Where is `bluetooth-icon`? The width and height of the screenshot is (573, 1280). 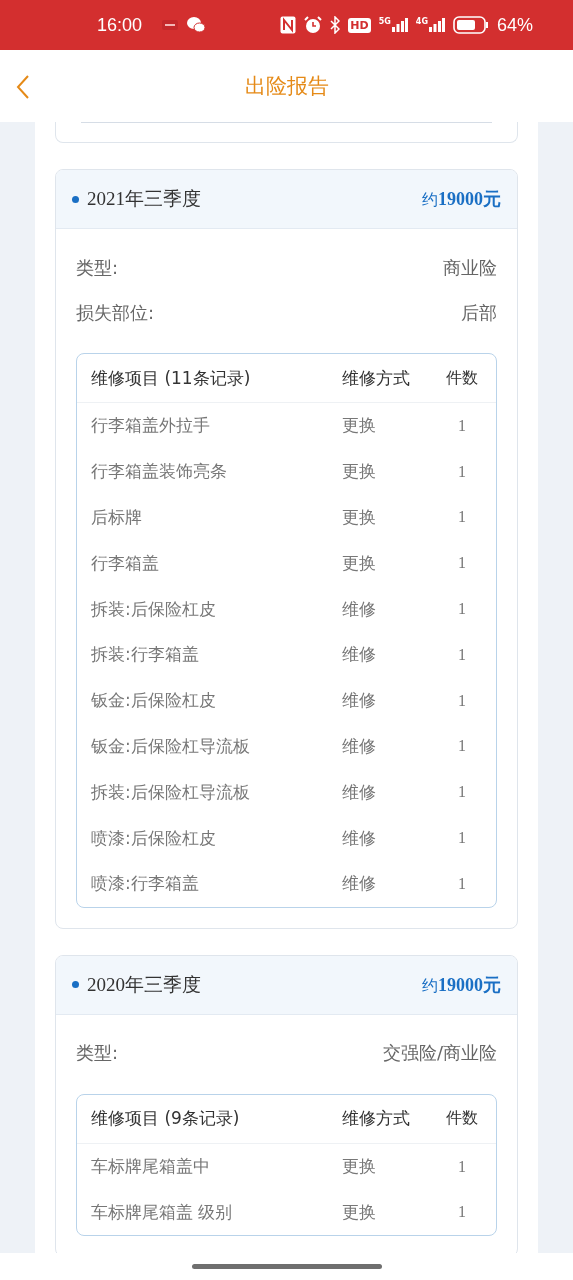 bluetooth-icon is located at coordinates (335, 25).